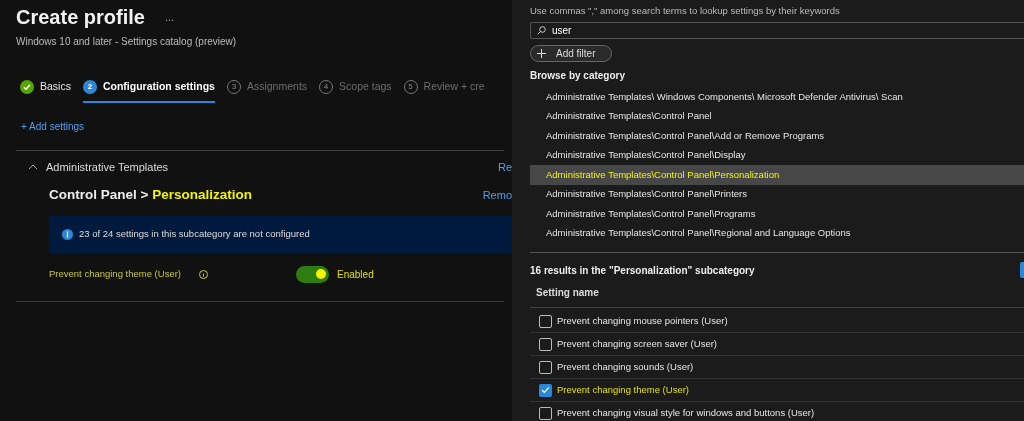  What do you see at coordinates (444, 91) in the screenshot?
I see `wizard-step-tab: 5 Review + cre` at bounding box center [444, 91].